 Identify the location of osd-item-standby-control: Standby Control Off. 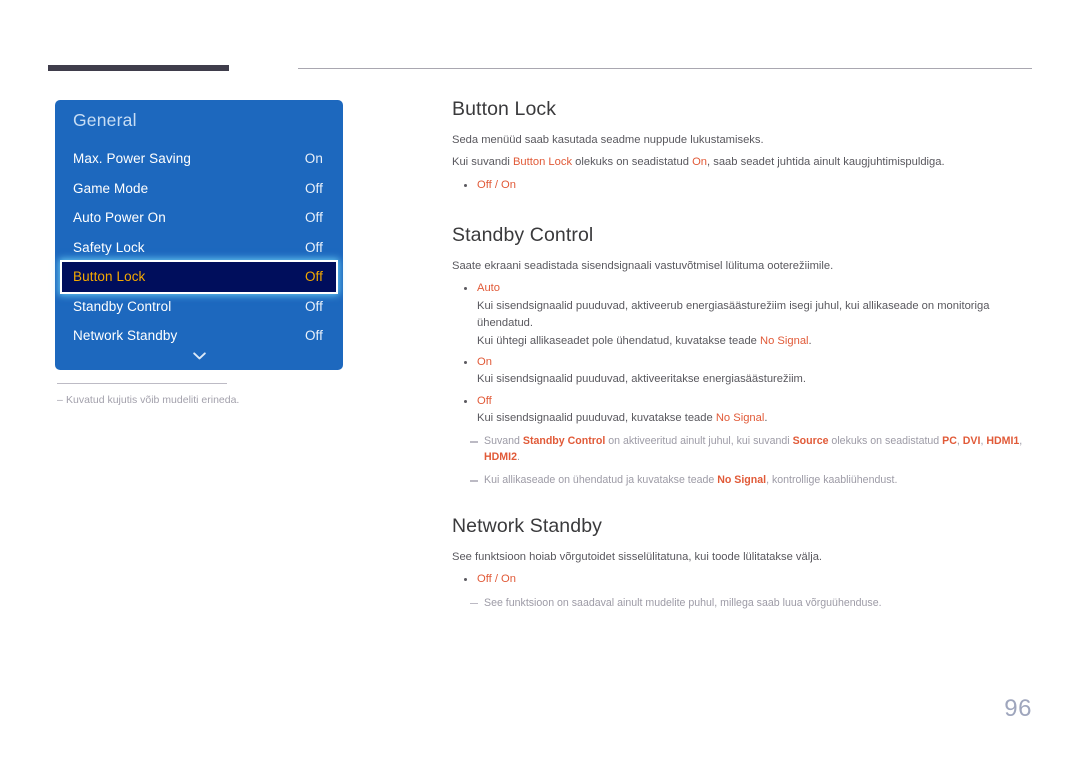
(199, 307).